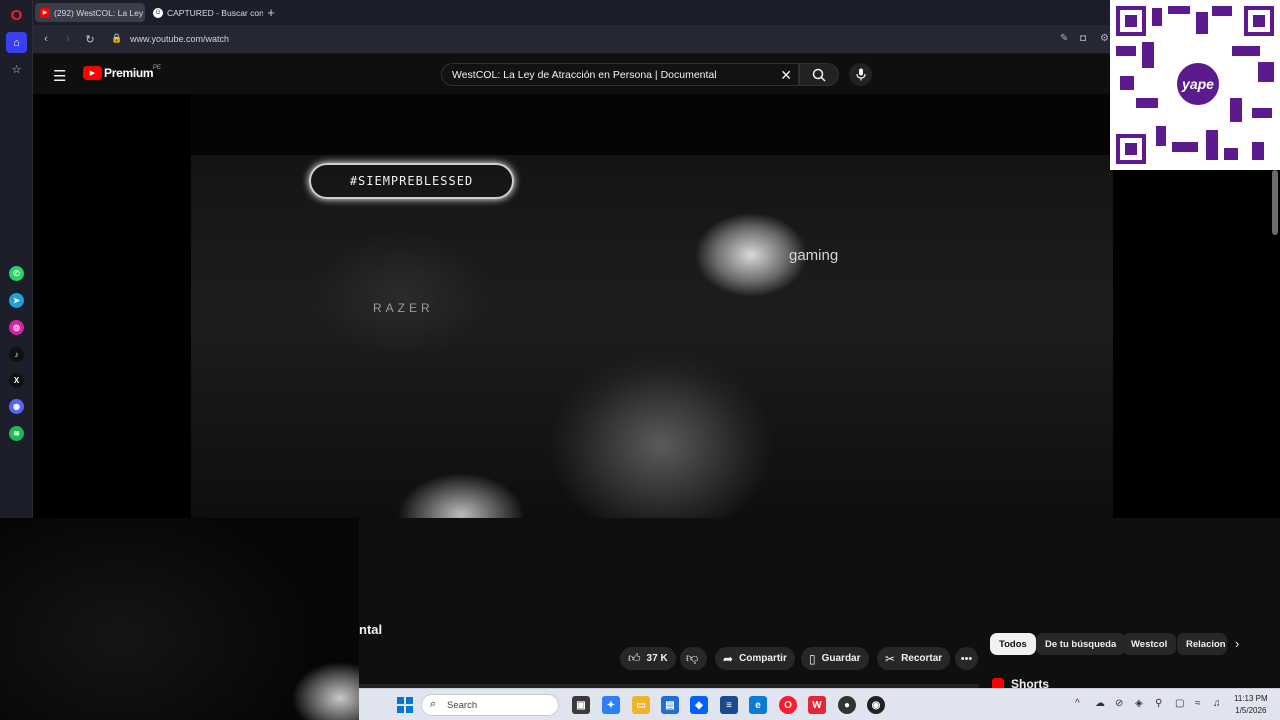 This screenshot has height=720, width=1280. What do you see at coordinates (1251, 705) in the screenshot?
I see `clock: 11:13 PM 1/5/2026` at bounding box center [1251, 705].